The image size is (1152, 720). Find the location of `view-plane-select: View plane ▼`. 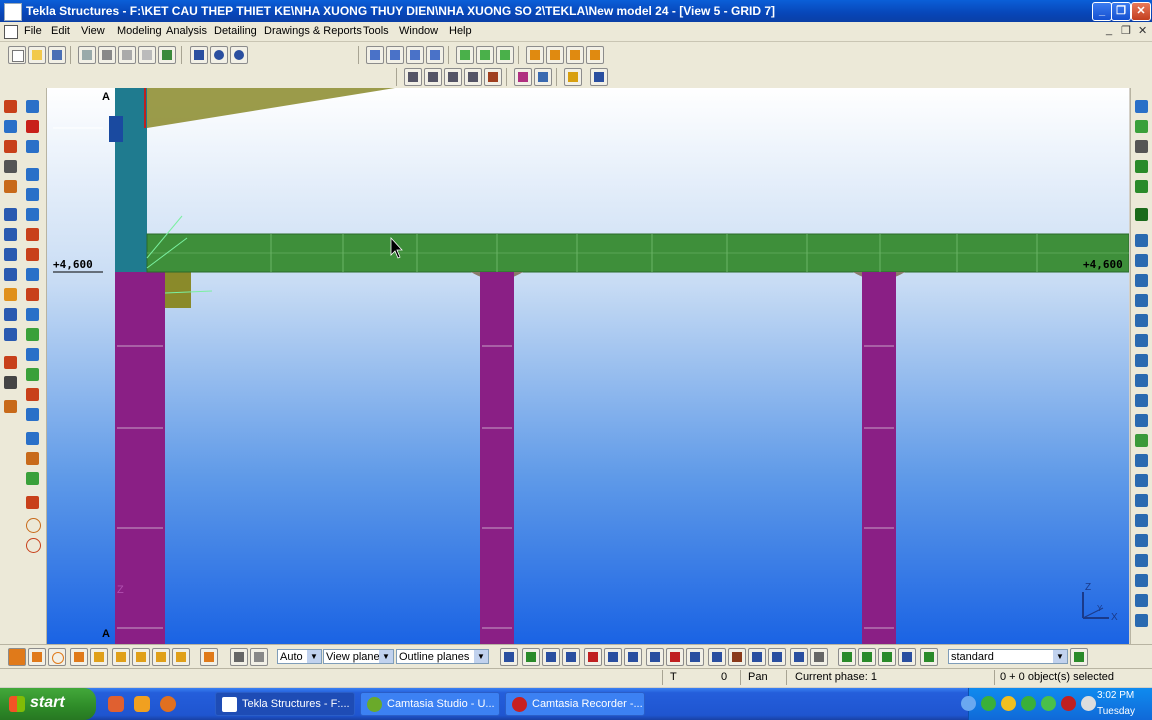

view-plane-select: View plane ▼ is located at coordinates (358, 656).